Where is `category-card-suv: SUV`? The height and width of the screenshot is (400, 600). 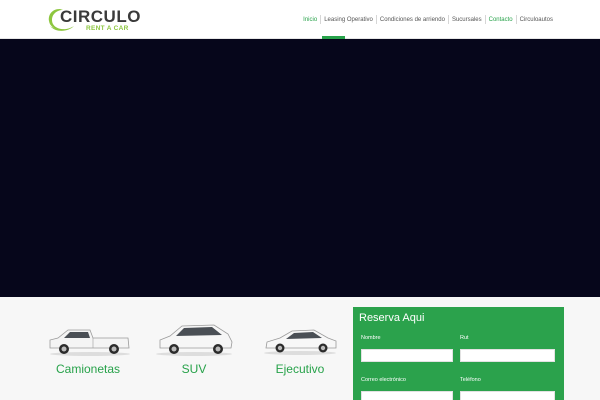 category-card-suv: SUV is located at coordinates (194, 358).